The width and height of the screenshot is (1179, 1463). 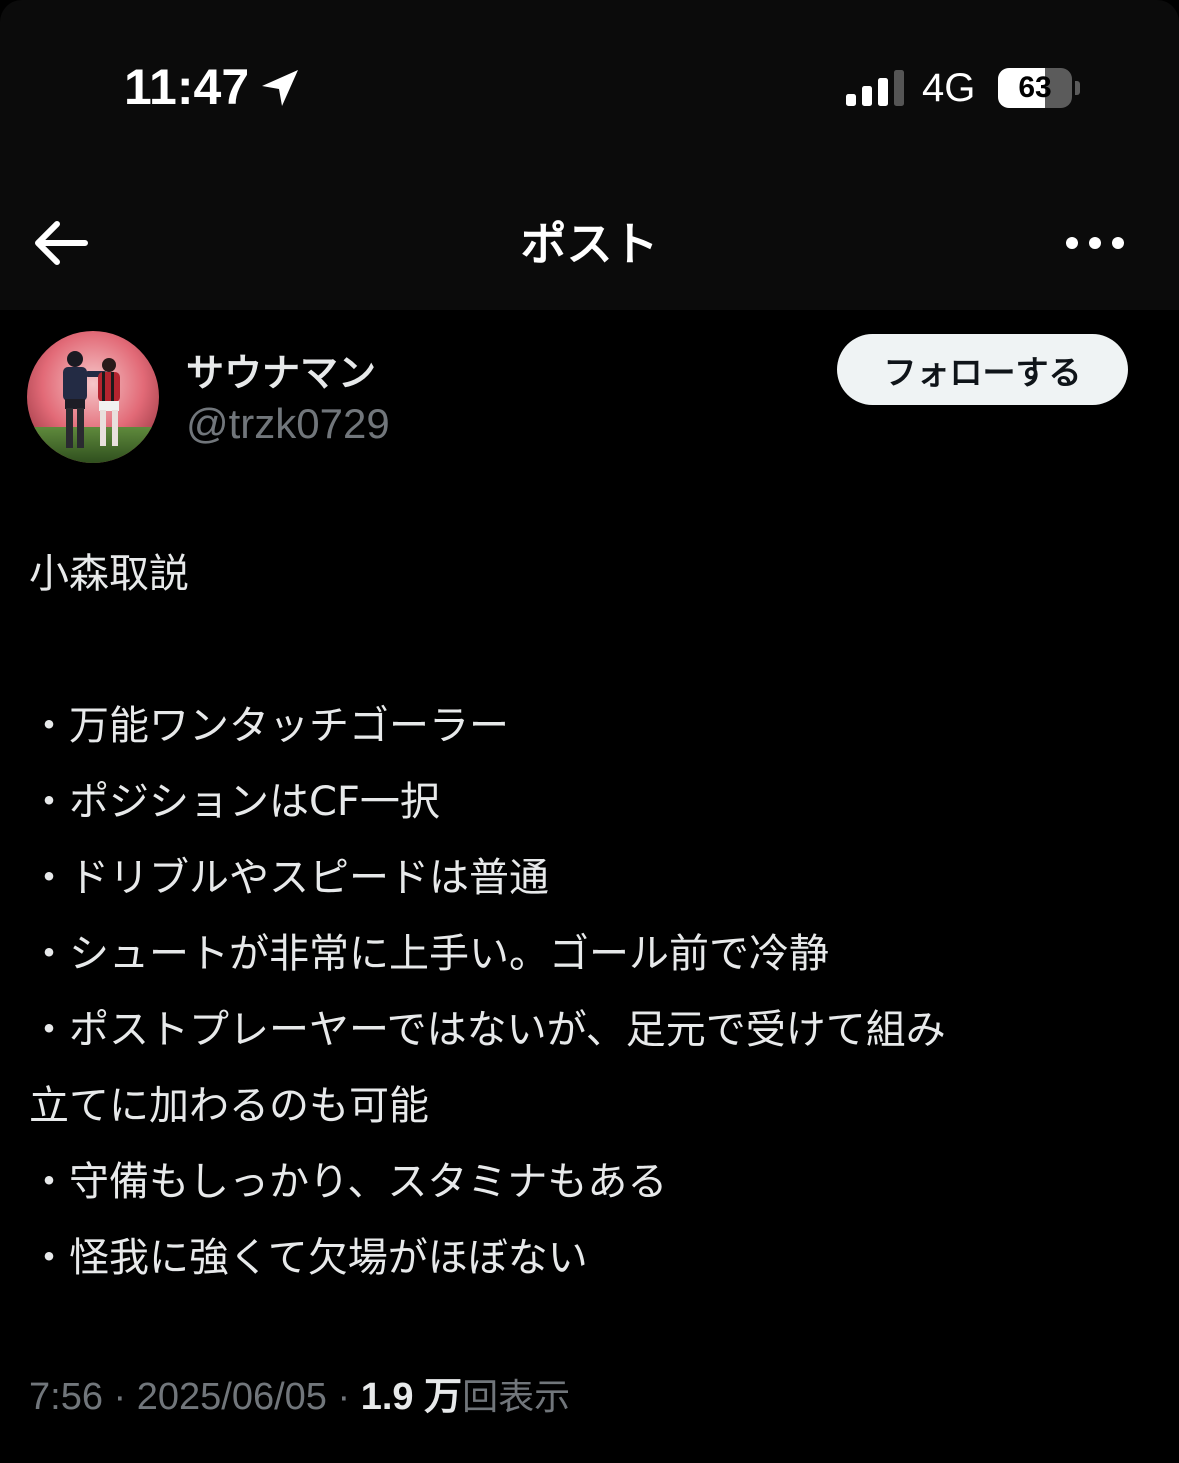 I want to click on views-label: 回表示, so click(x=516, y=1397).